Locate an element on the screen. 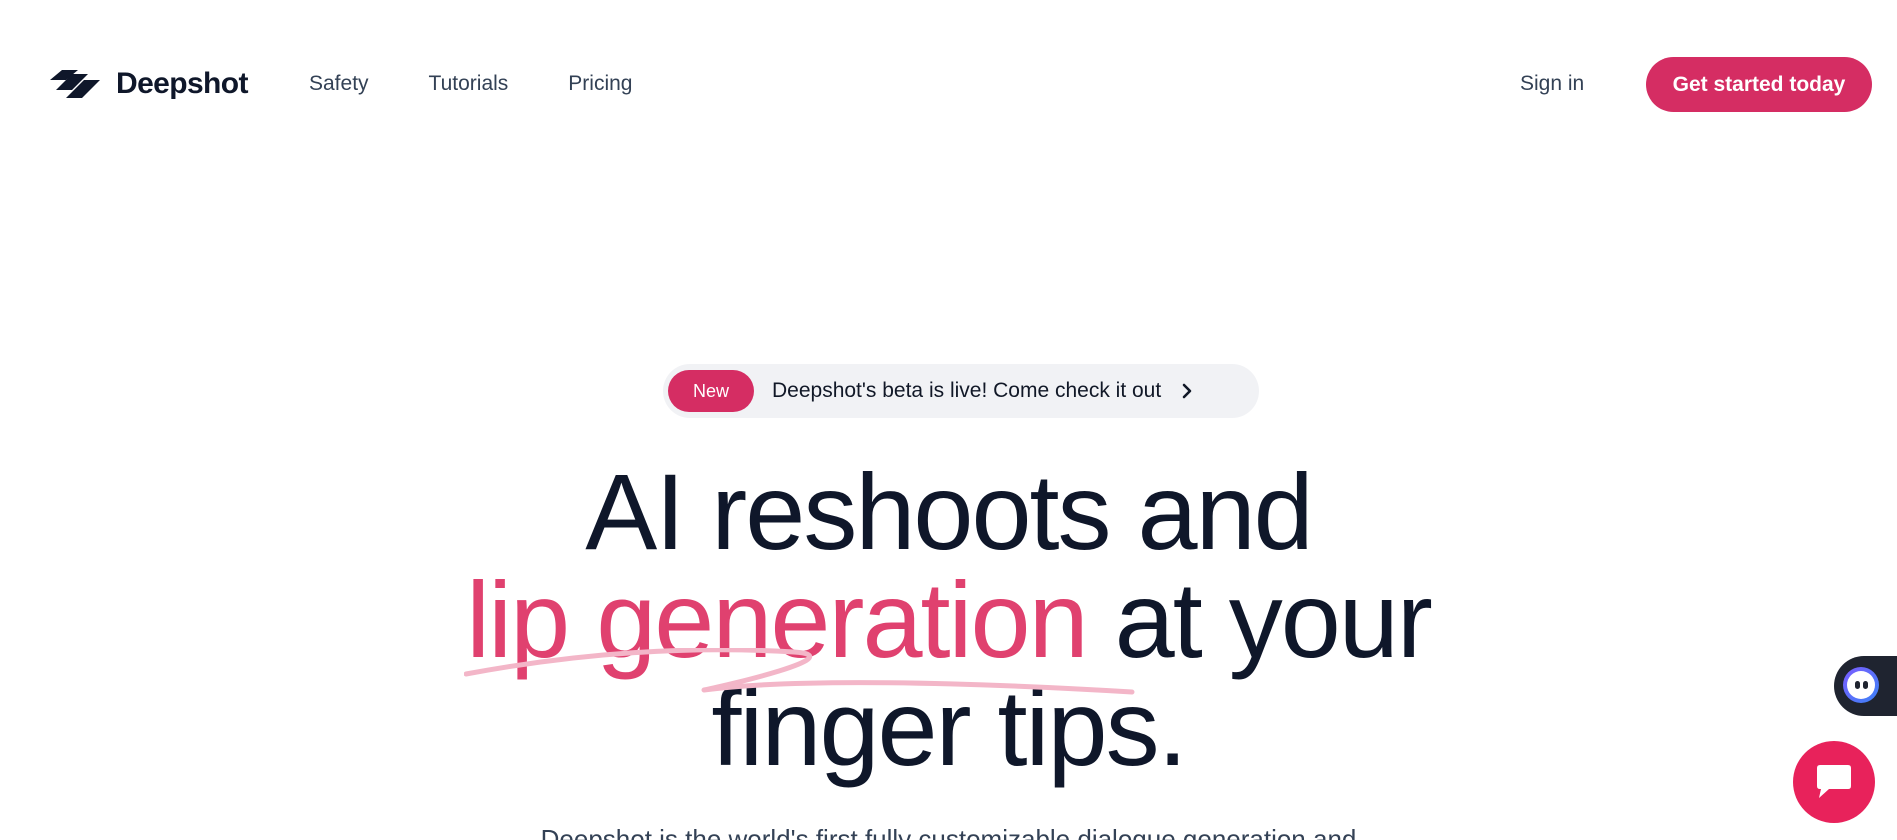 The height and width of the screenshot is (840, 1897). deepshot-logo-icon is located at coordinates (75, 84).